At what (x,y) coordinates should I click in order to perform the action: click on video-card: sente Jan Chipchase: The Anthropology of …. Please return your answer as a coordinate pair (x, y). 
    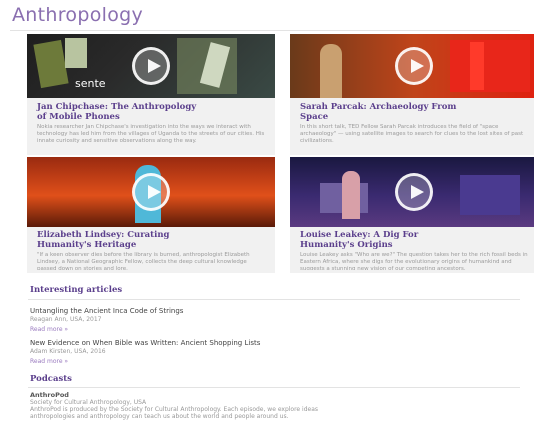
    Looking at the image, I should click on (151, 94).